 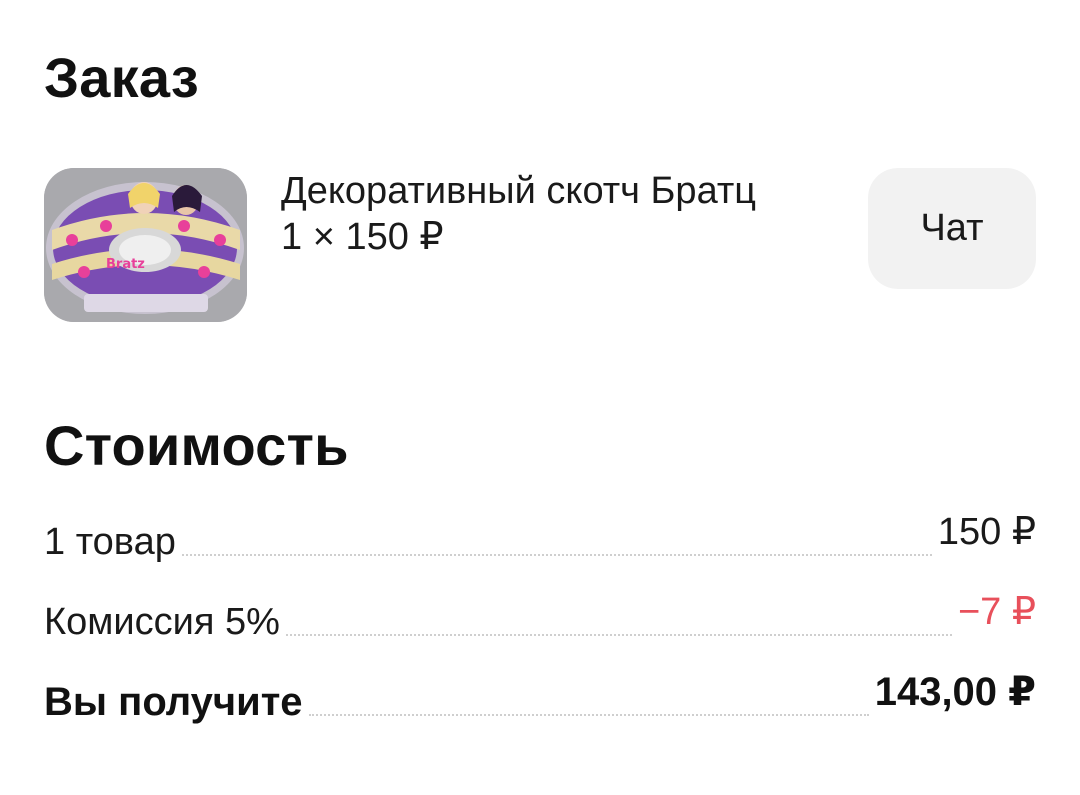 What do you see at coordinates (362, 237) in the screenshot?
I see `product-quantity-price: 1 × 150 ₽` at bounding box center [362, 237].